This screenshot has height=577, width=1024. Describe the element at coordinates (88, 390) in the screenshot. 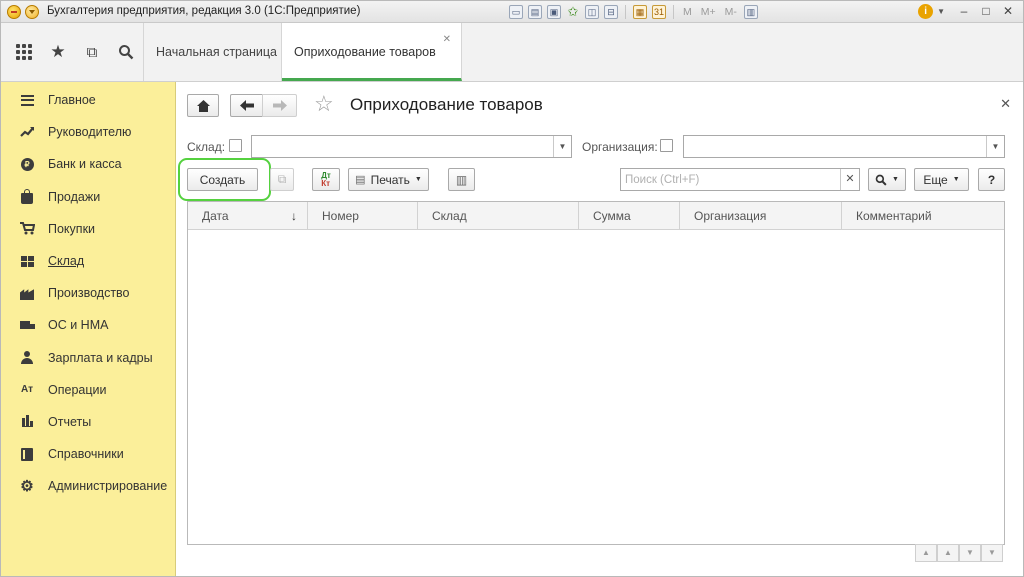

I see `sidebar-item-operations: Ат Операции` at that location.